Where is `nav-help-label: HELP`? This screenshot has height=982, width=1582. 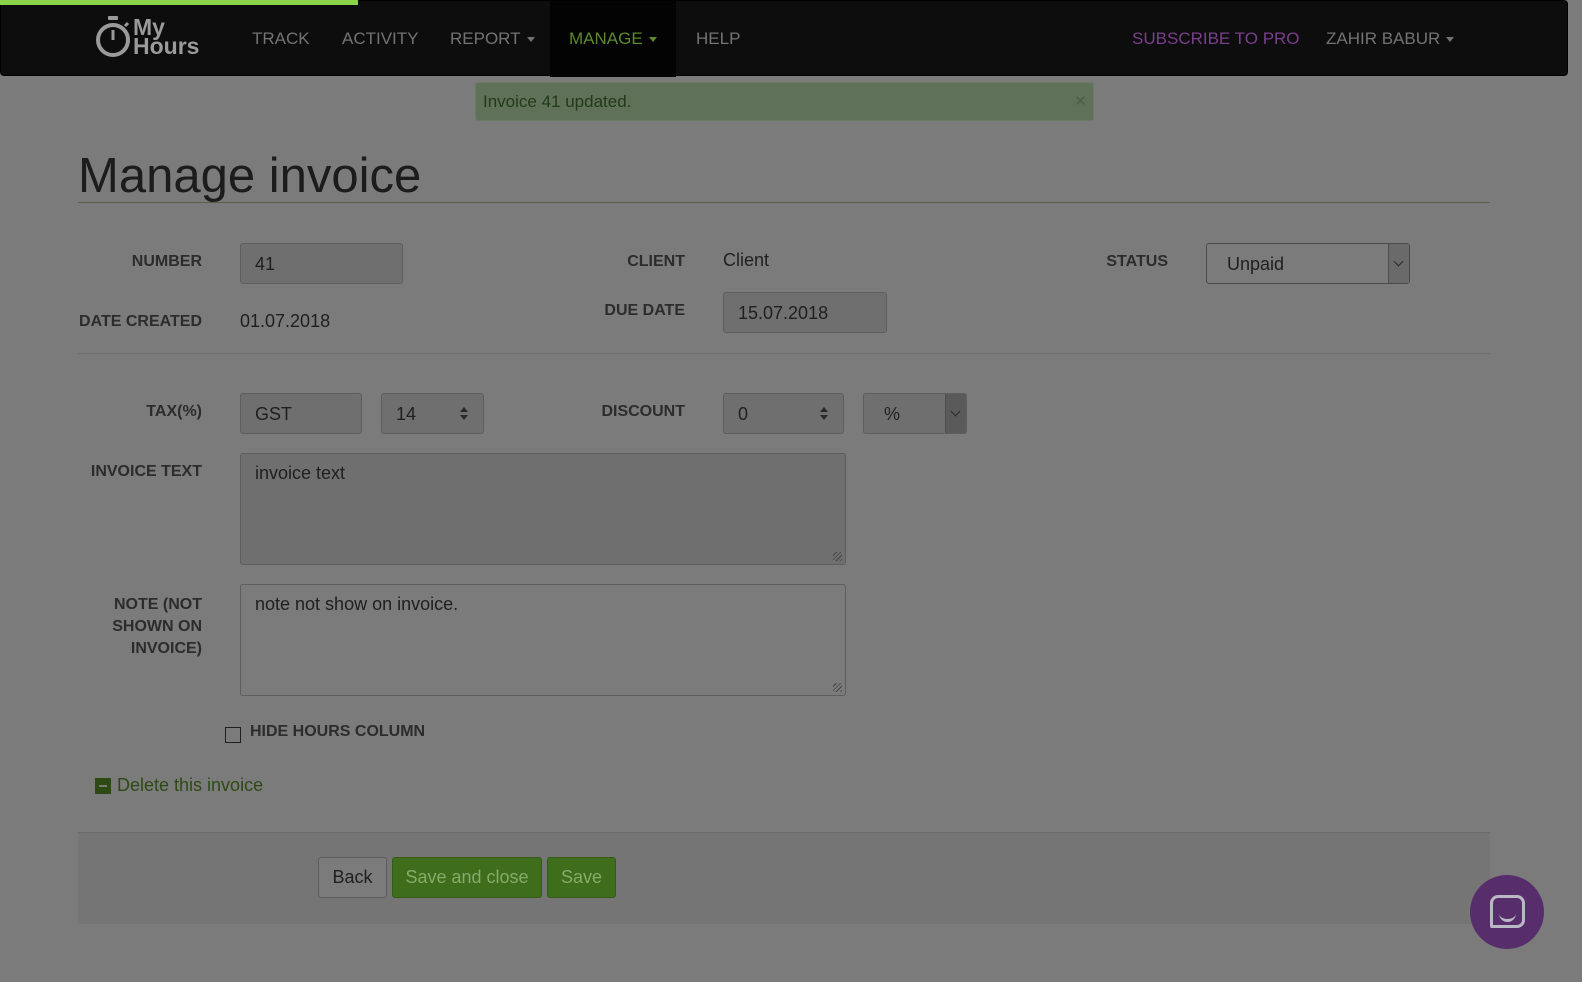 nav-help-label: HELP is located at coordinates (718, 38).